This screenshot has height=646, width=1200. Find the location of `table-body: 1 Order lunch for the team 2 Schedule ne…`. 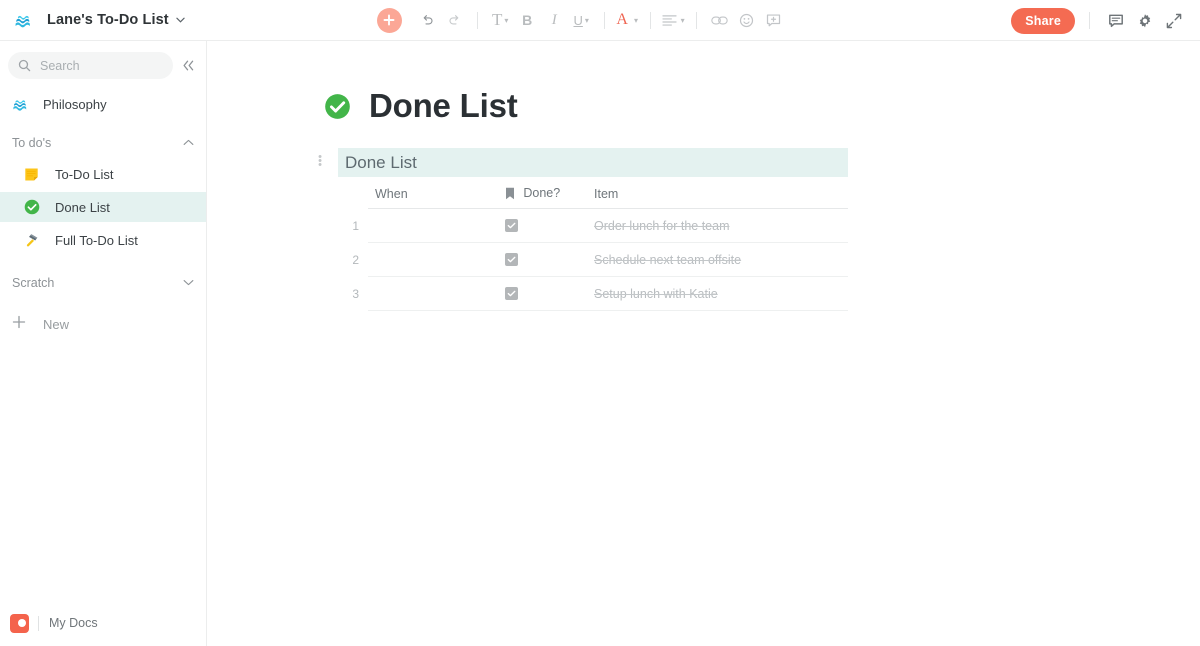

table-body: 1 Order lunch for the team 2 Schedule ne… is located at coordinates (593, 259).